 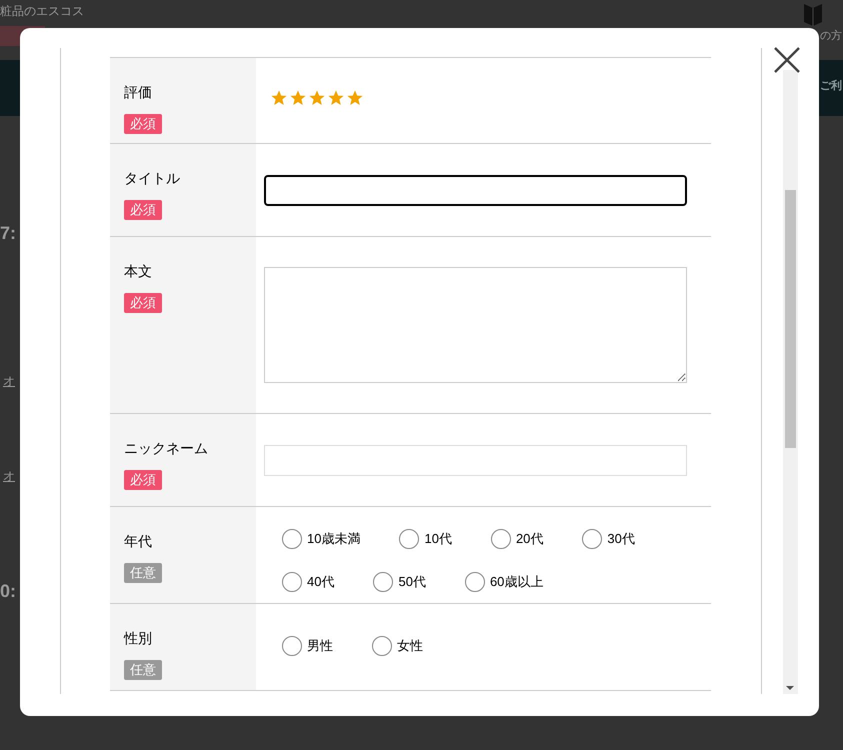 I want to click on field-label: タイトル, so click(x=152, y=178).